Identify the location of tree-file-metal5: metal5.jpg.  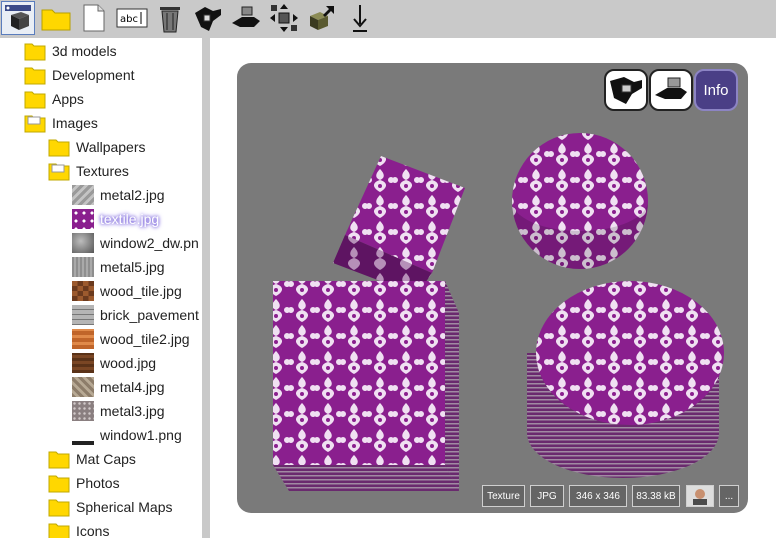
(118, 267).